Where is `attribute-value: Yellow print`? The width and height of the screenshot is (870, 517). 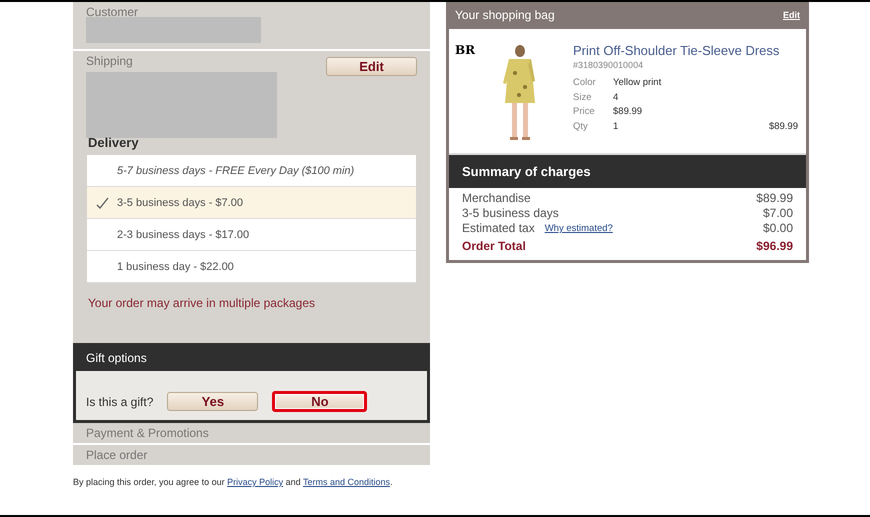
attribute-value: Yellow print is located at coordinates (637, 83).